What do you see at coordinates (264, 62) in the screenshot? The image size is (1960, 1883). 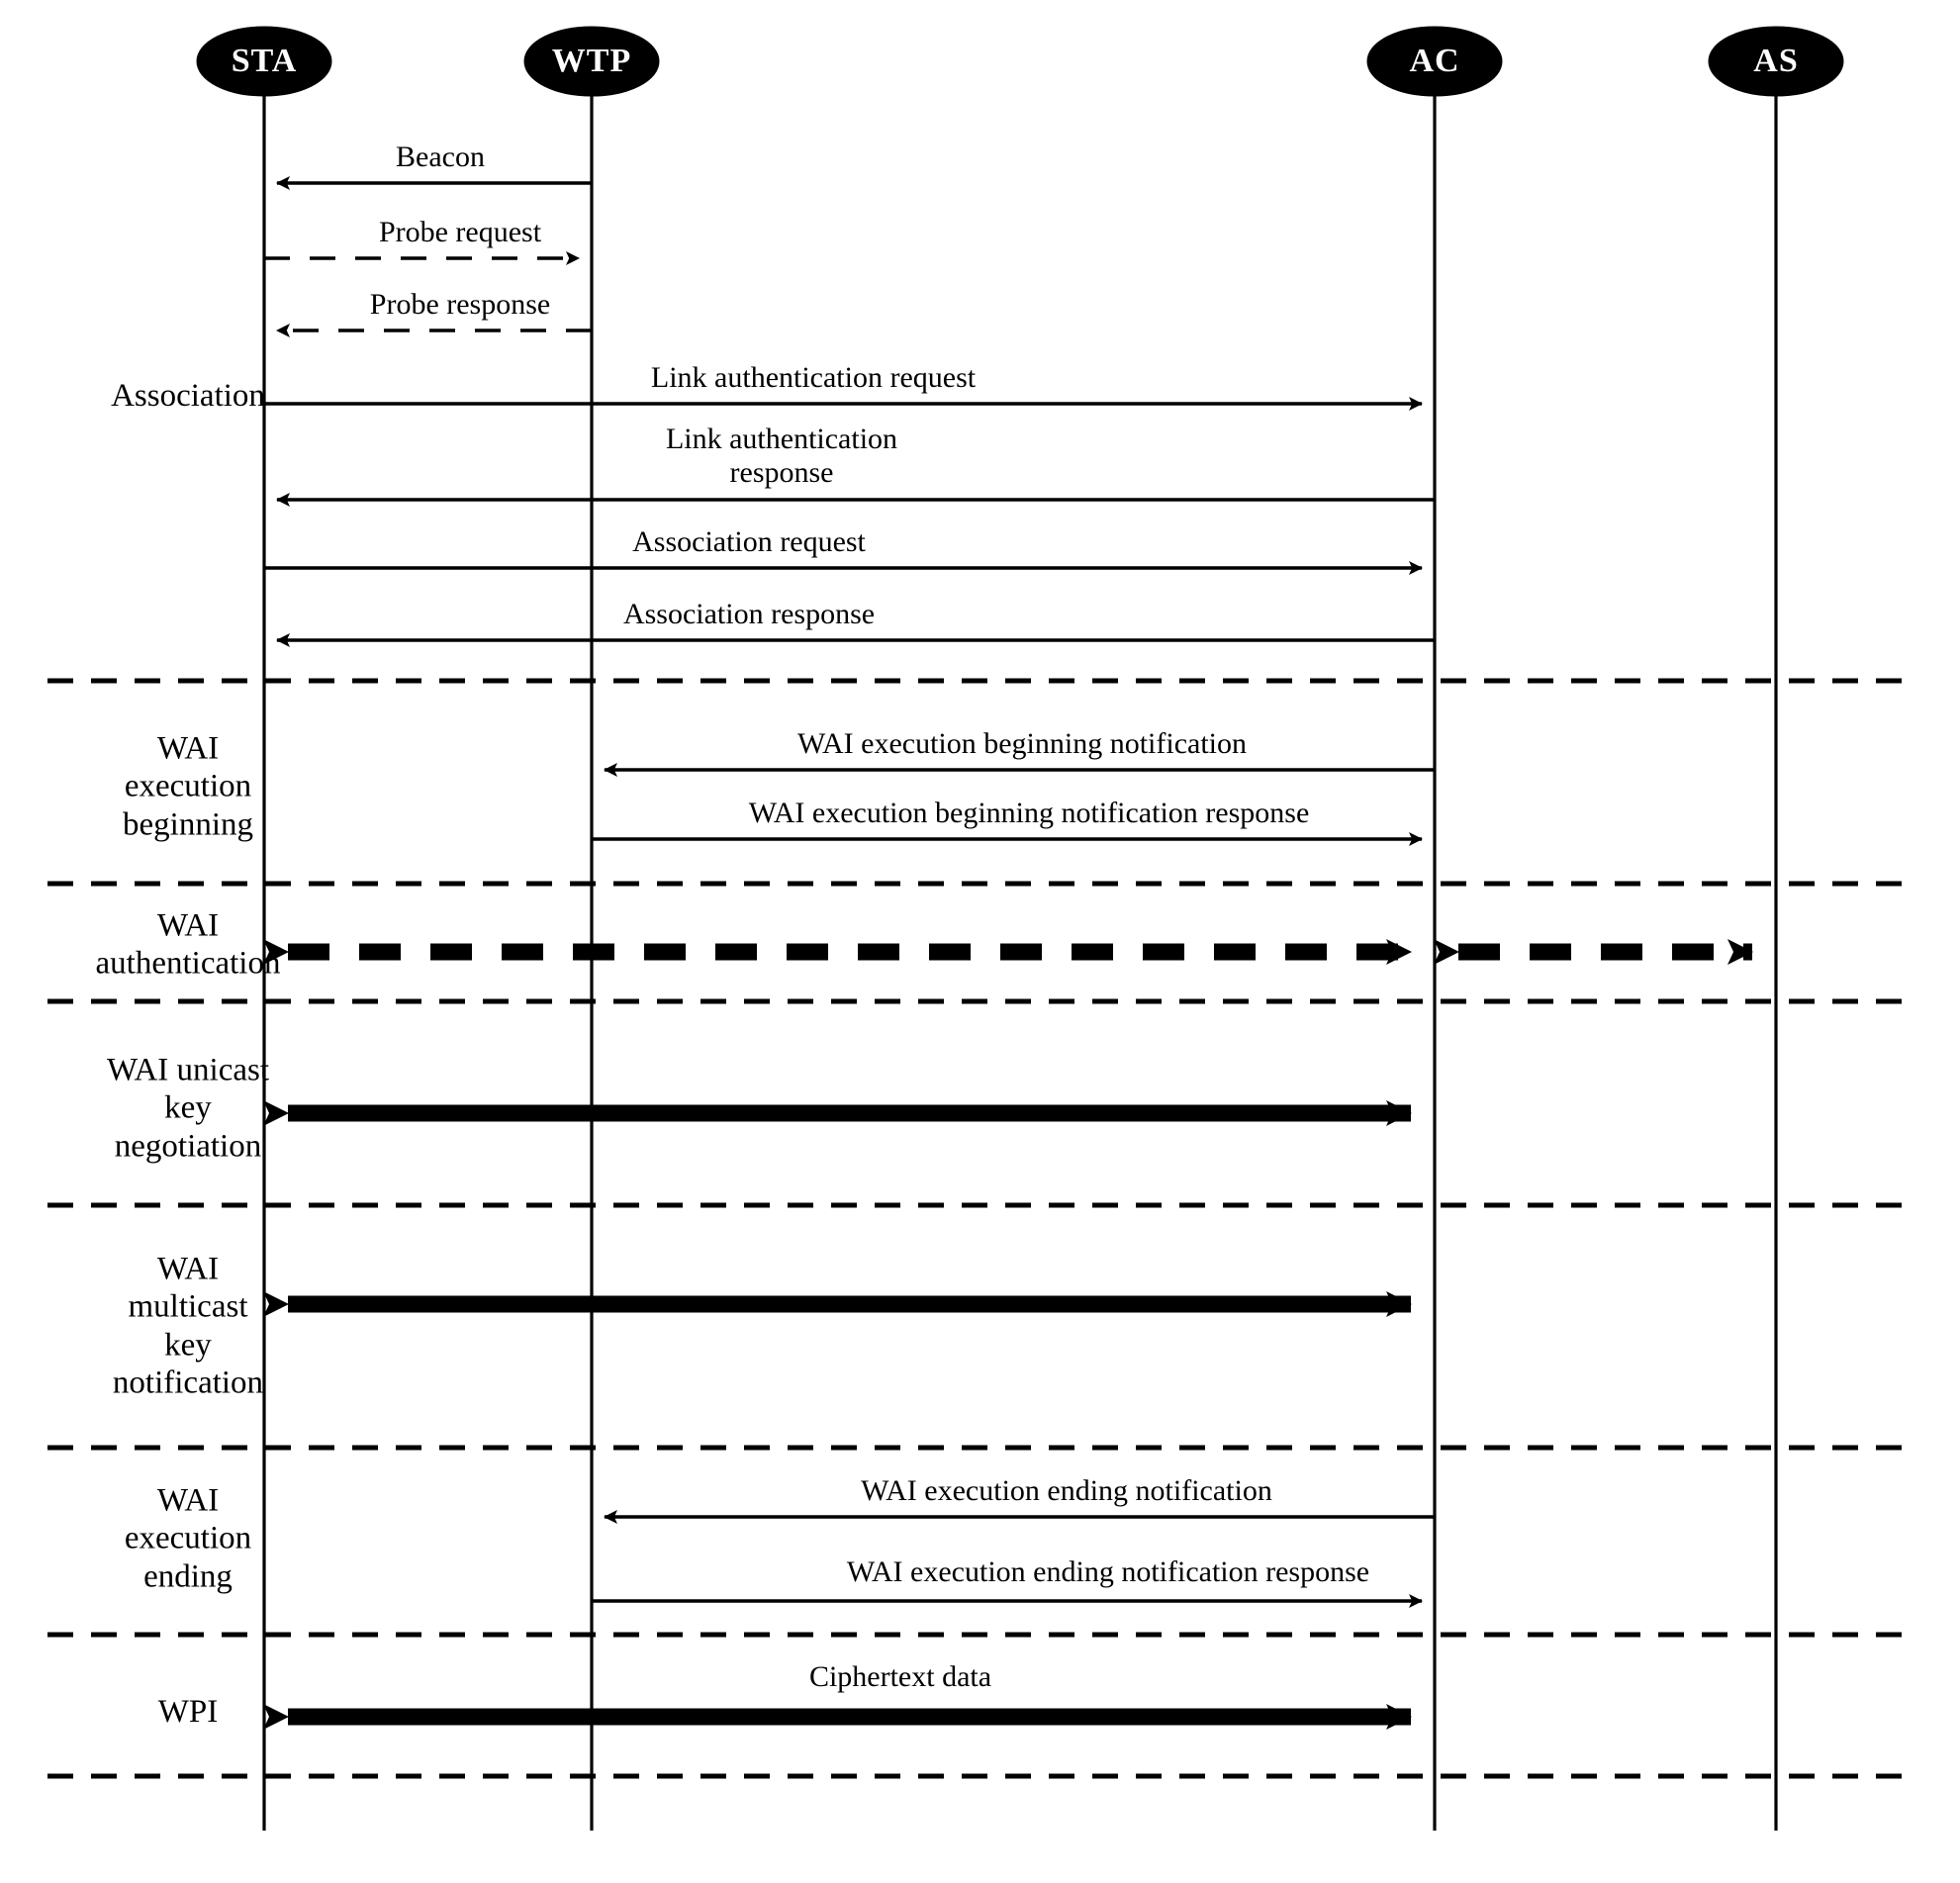 I see `actor-node-sta` at bounding box center [264, 62].